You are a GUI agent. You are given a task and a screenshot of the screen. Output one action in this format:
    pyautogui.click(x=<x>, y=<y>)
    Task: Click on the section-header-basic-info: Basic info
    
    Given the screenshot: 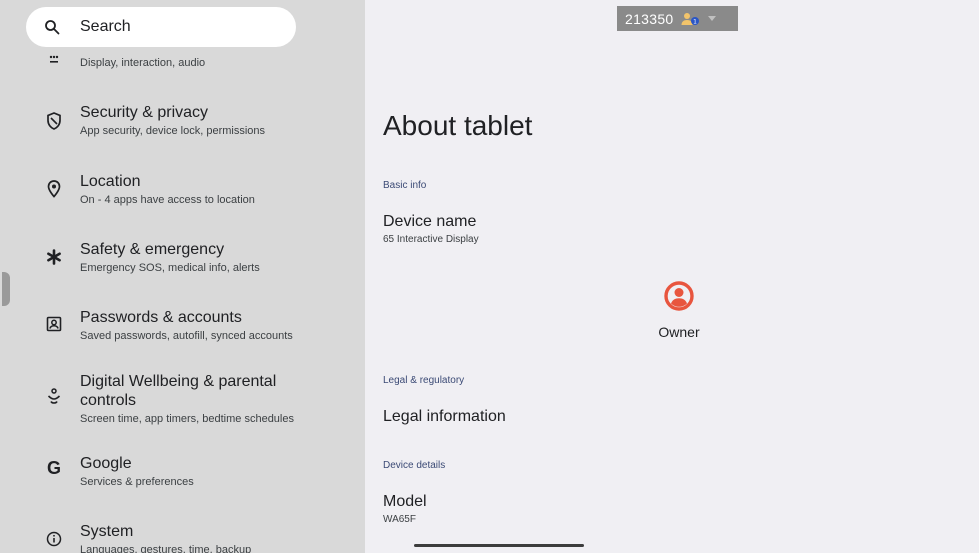 What is the action you would take?
    pyautogui.click(x=405, y=185)
    